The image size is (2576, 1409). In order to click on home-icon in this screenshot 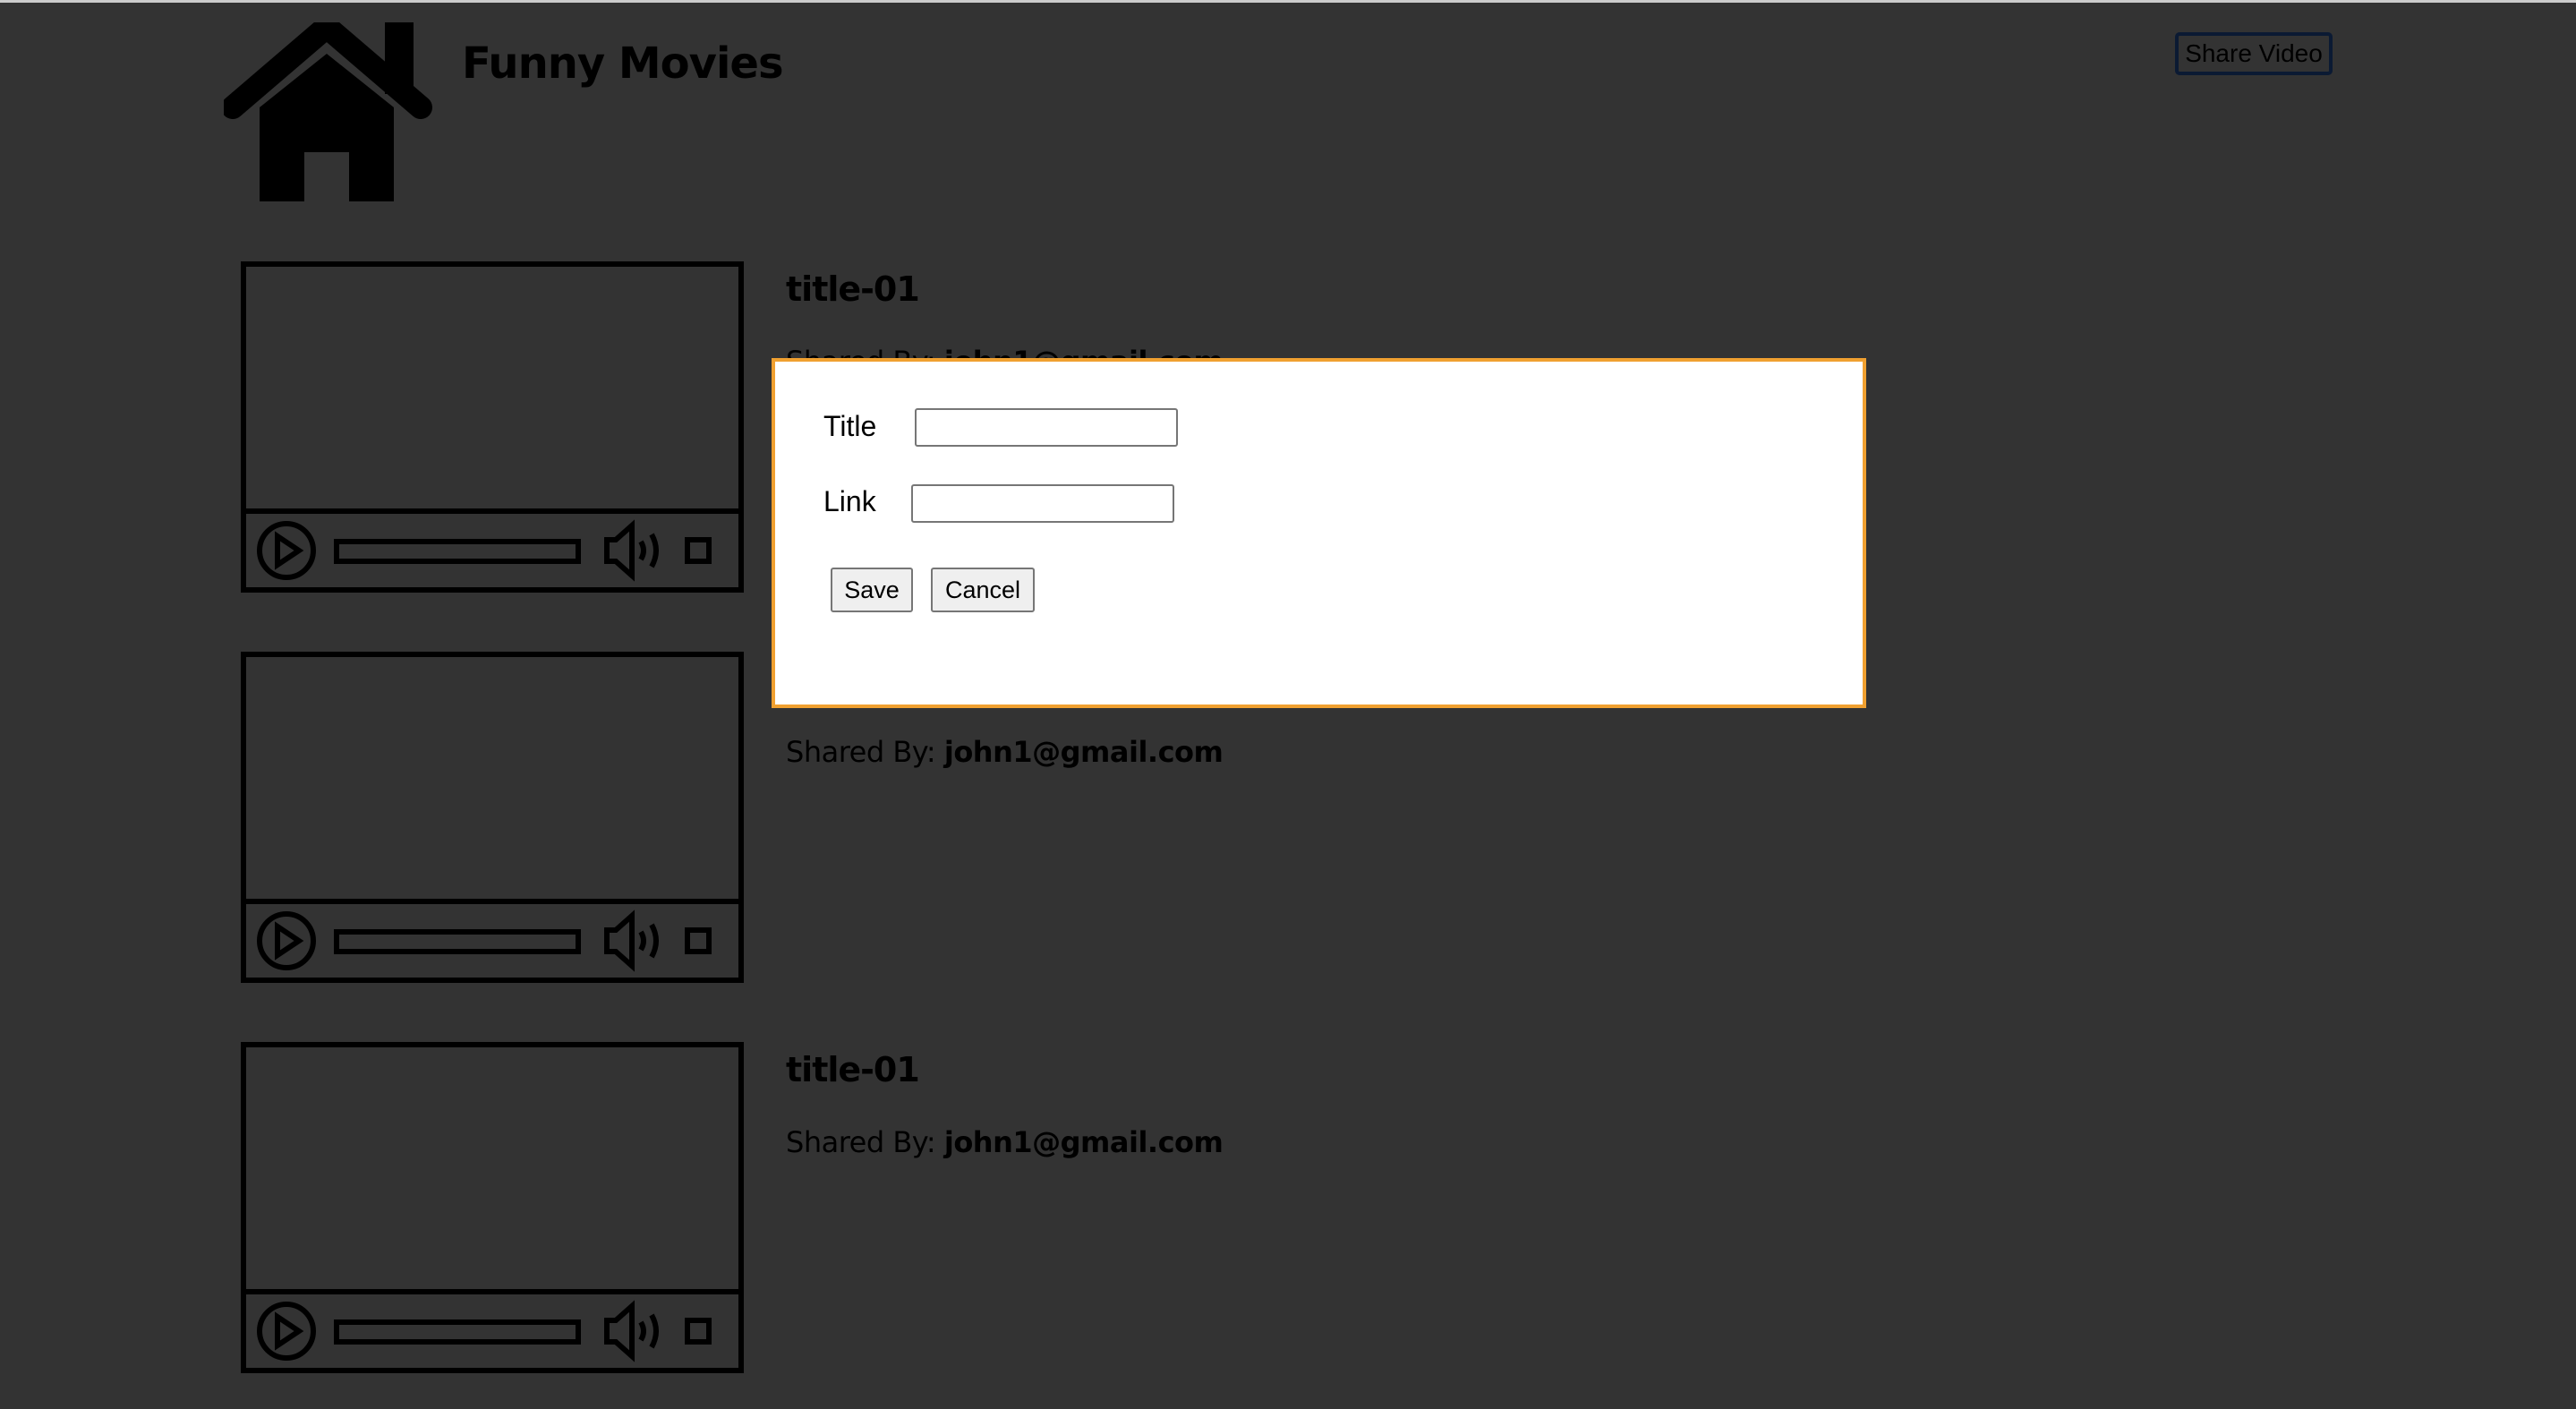, I will do `click(336, 114)`.